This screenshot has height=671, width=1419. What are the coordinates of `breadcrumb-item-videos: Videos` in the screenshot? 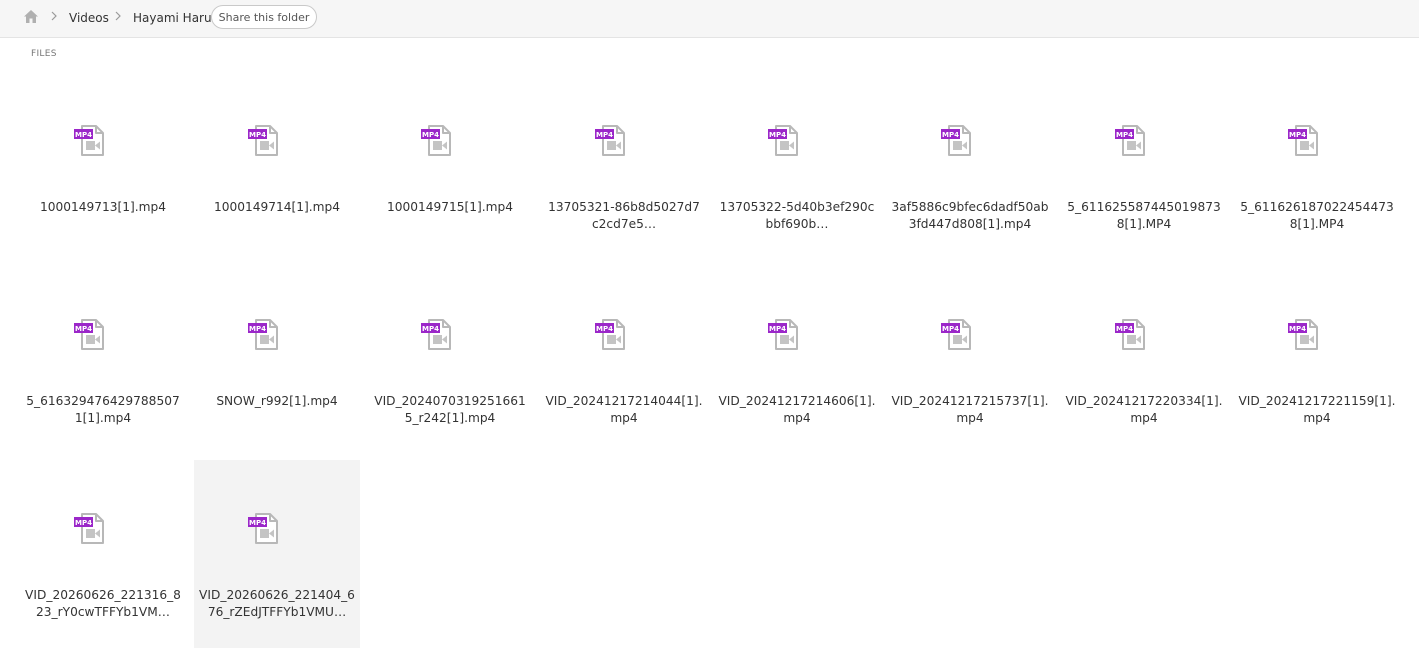 It's located at (89, 18).